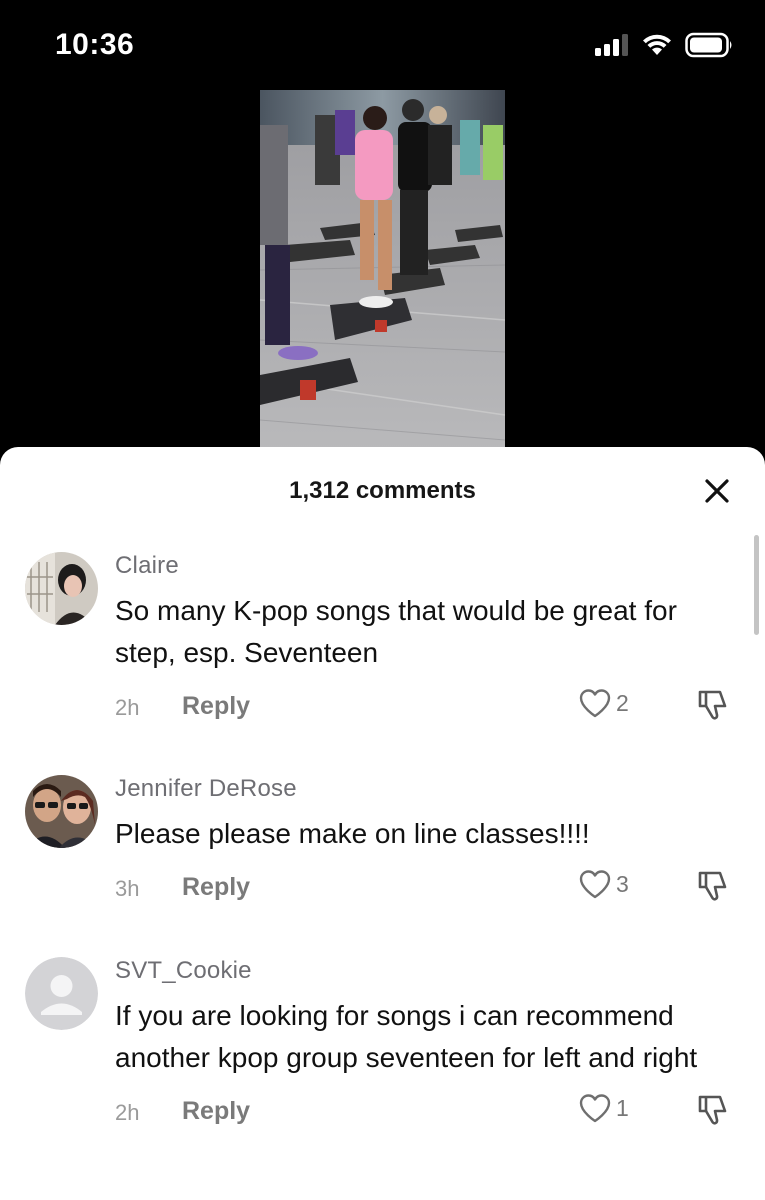 This screenshot has width=765, height=1200. I want to click on close-button, so click(717, 491).